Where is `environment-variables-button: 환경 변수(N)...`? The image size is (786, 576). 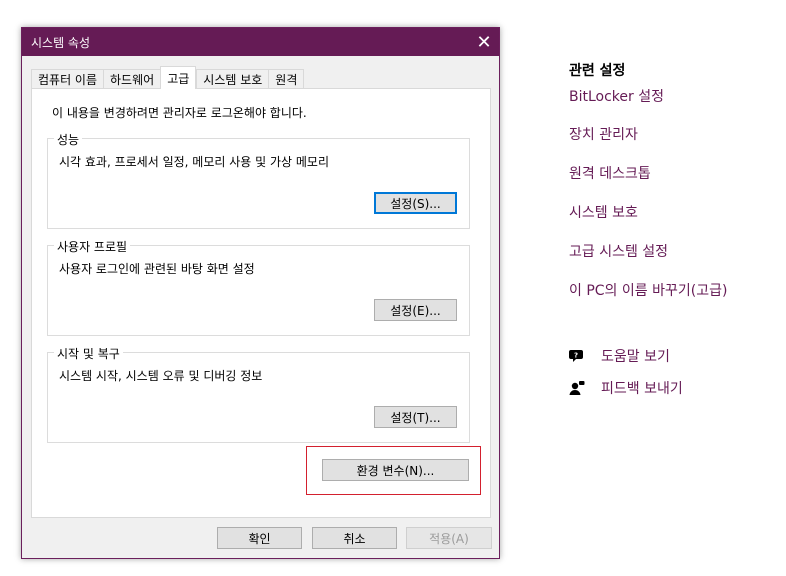 environment-variables-button: 환경 변수(N)... is located at coordinates (395, 470).